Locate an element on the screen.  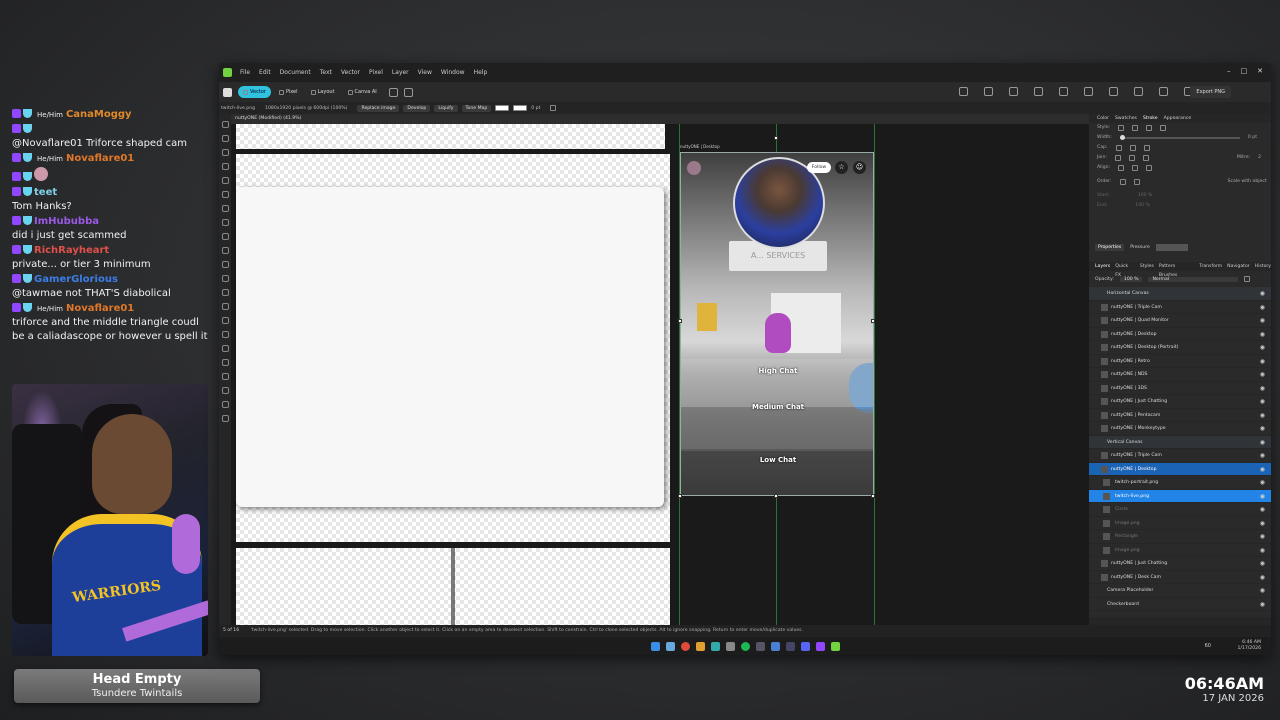
width-slider is located at coordinates (1179, 137).